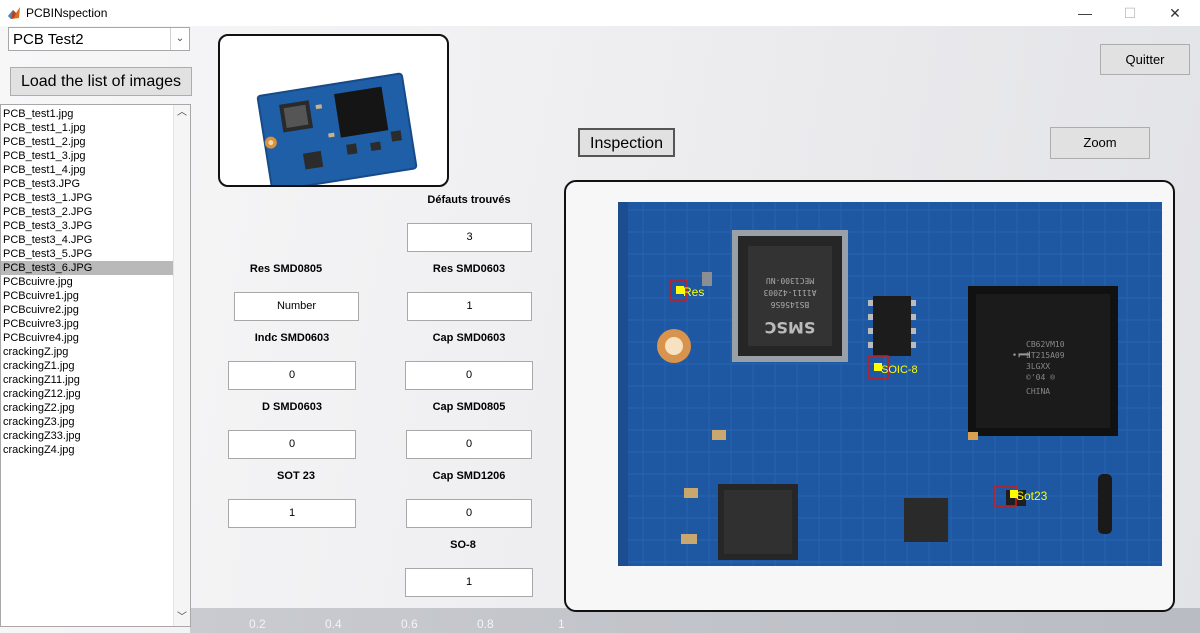 Image resolution: width=1200 pixels, height=633 pixels. I want to click on intel-chip-text: 3LGXX, so click(1038, 366).